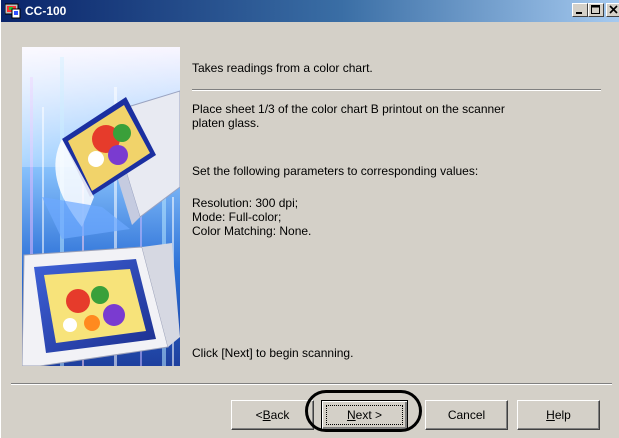  What do you see at coordinates (369, 415) in the screenshot?
I see `next-label-rest: ext >` at bounding box center [369, 415].